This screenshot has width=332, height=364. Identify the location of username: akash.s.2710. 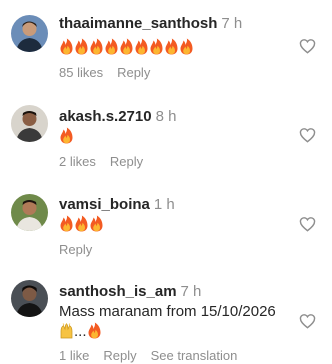
(105, 116).